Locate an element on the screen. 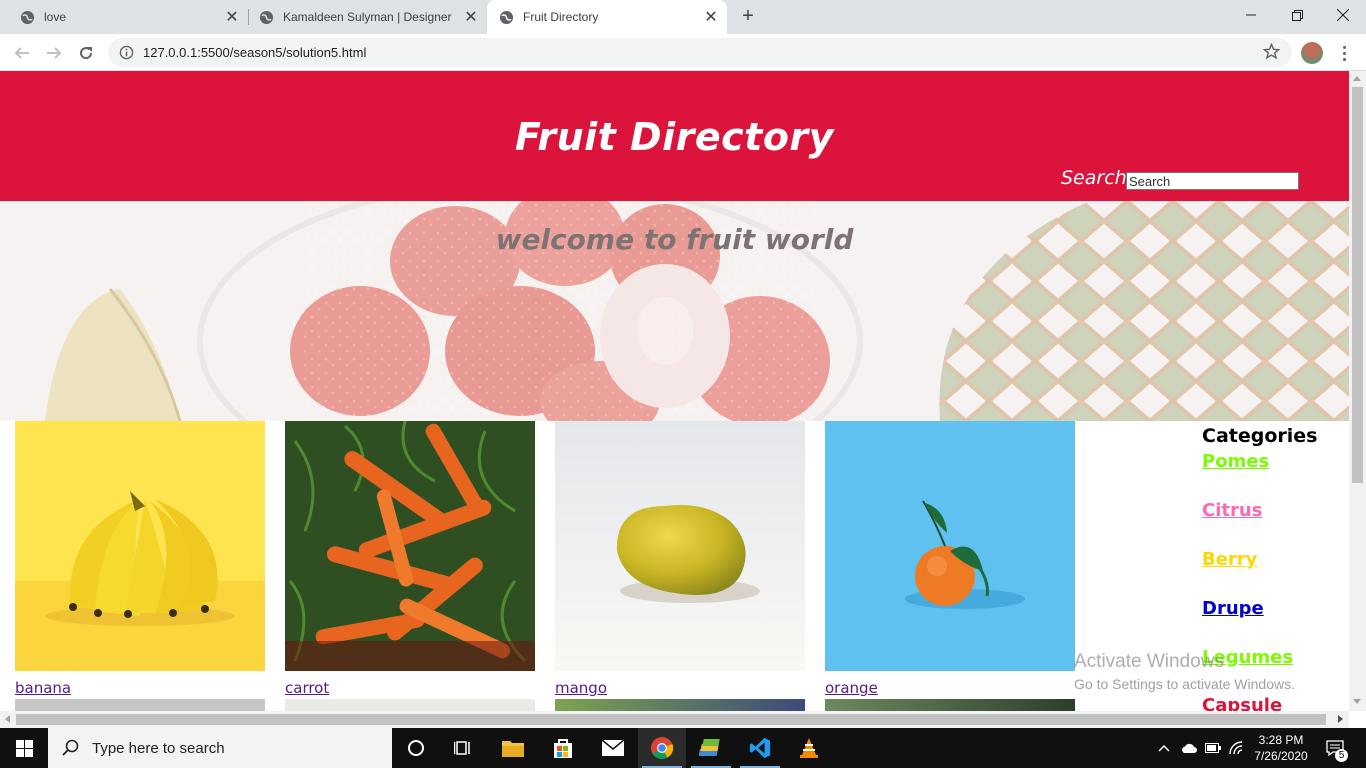  fruit-card-banana: banana is located at coordinates (140, 559).